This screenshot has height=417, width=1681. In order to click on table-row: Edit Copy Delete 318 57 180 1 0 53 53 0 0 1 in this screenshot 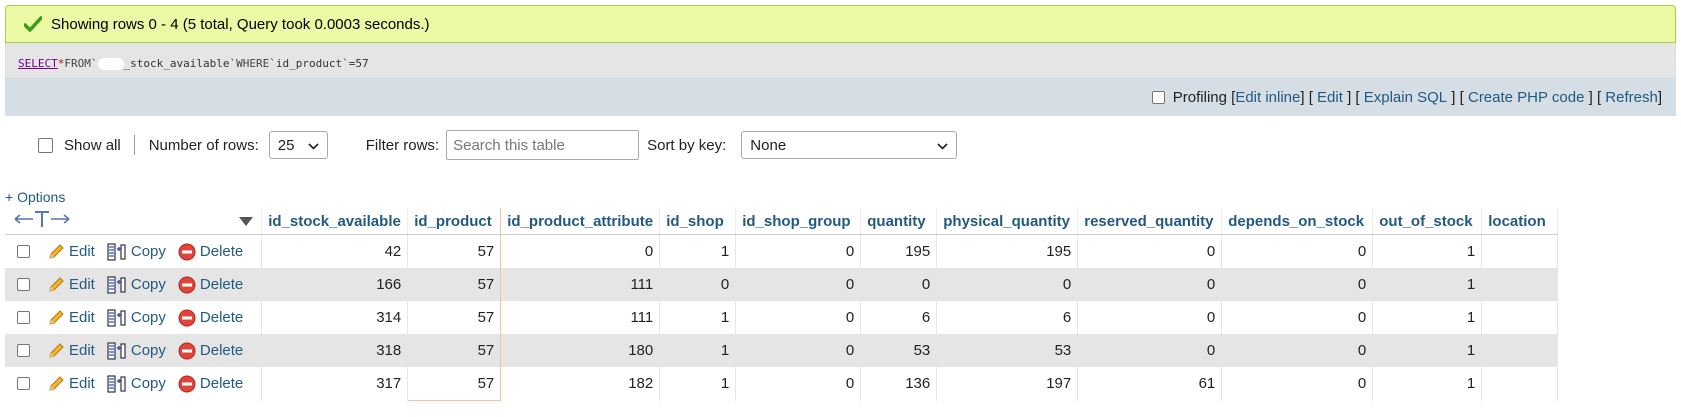, I will do `click(782, 350)`.